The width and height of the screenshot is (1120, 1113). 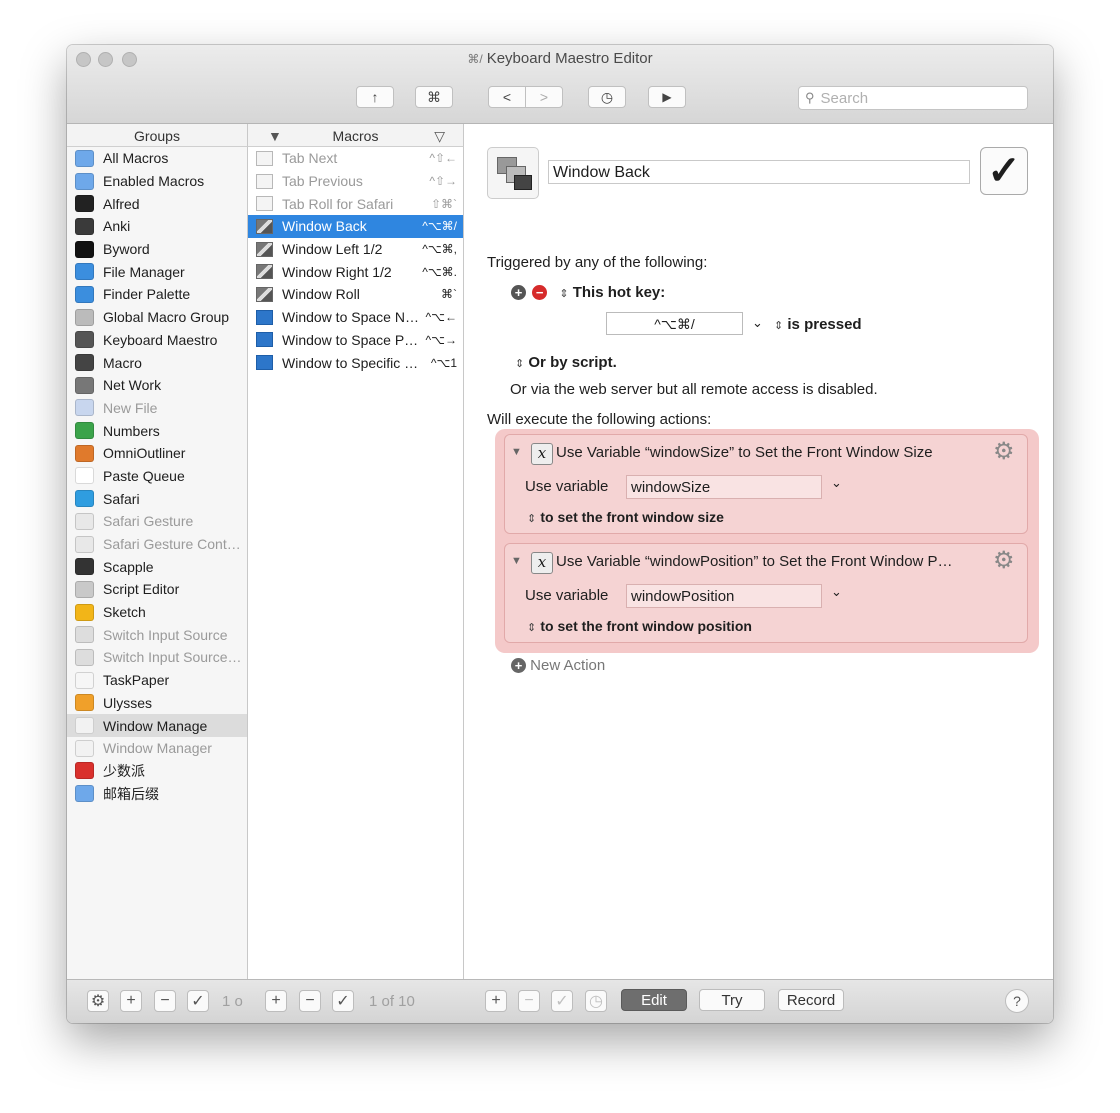 What do you see at coordinates (157, 498) in the screenshot?
I see `group-item: Safari` at bounding box center [157, 498].